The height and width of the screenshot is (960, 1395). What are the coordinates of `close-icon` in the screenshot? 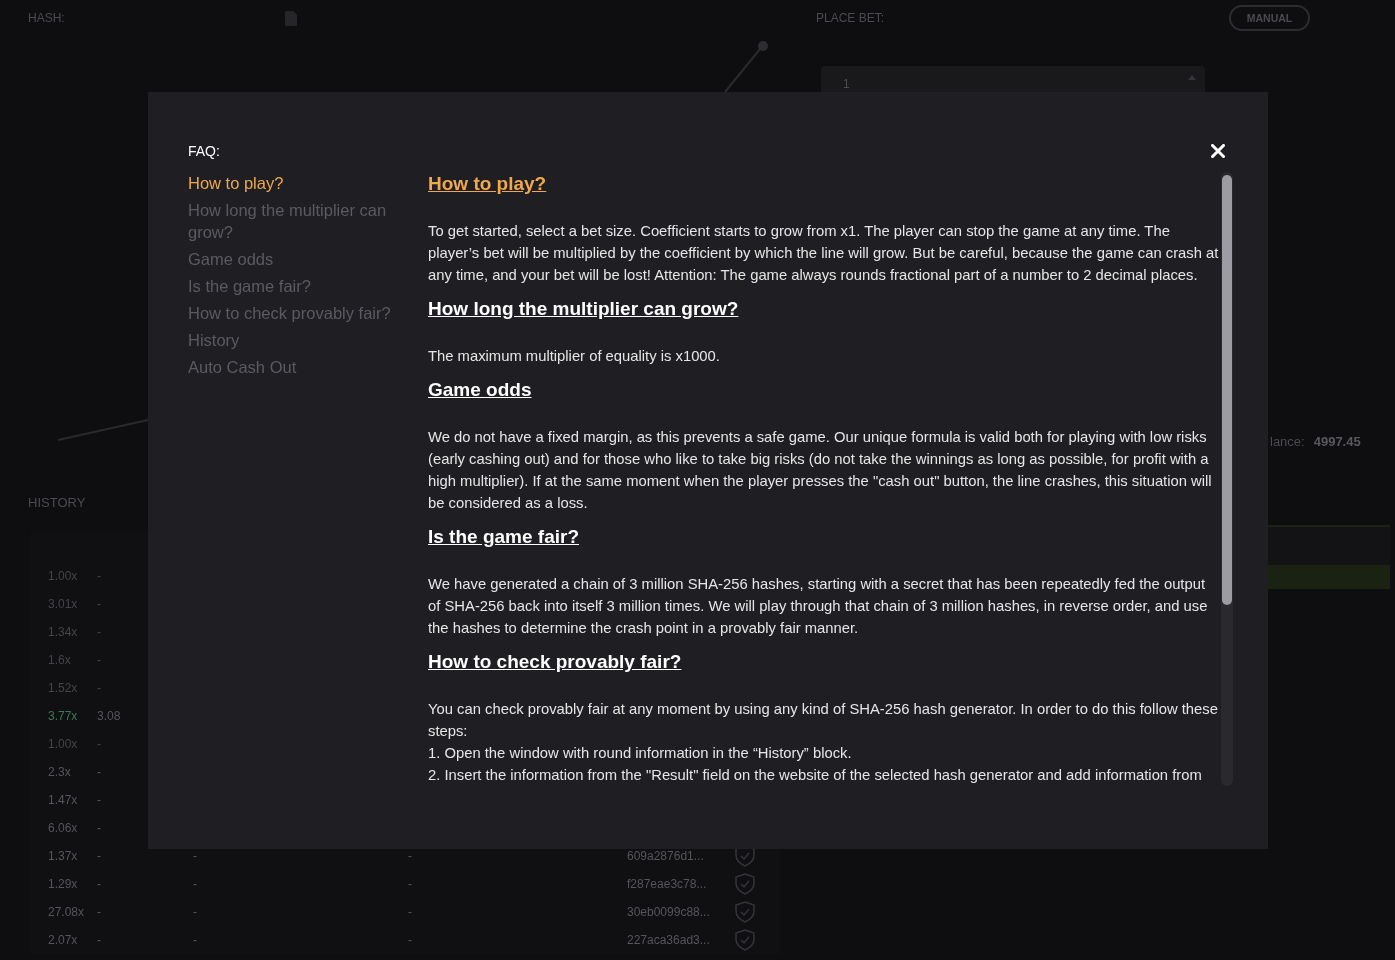 It's located at (1218, 151).